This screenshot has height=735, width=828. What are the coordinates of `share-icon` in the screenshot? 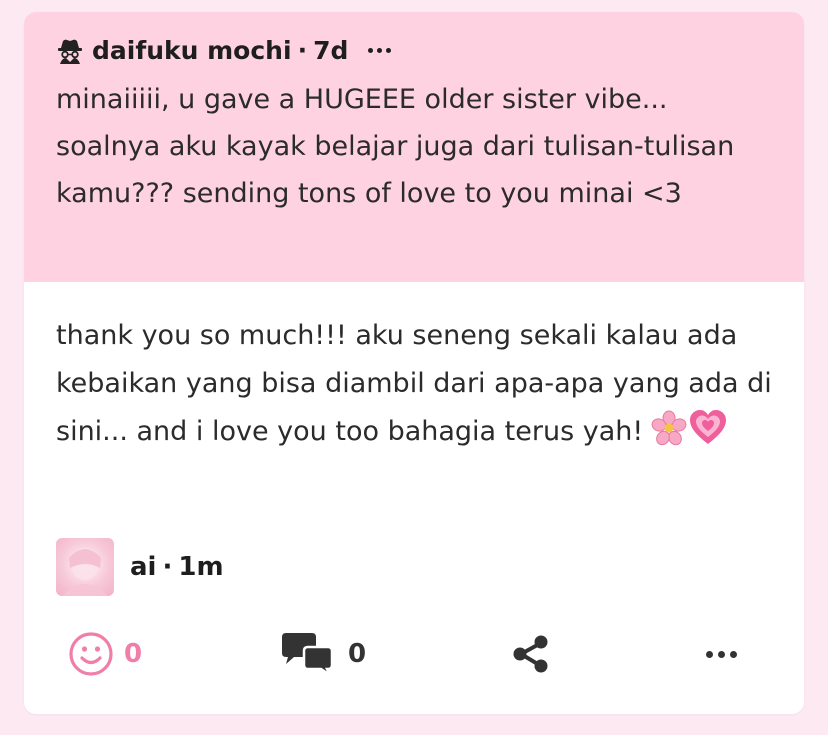 It's located at (530, 654).